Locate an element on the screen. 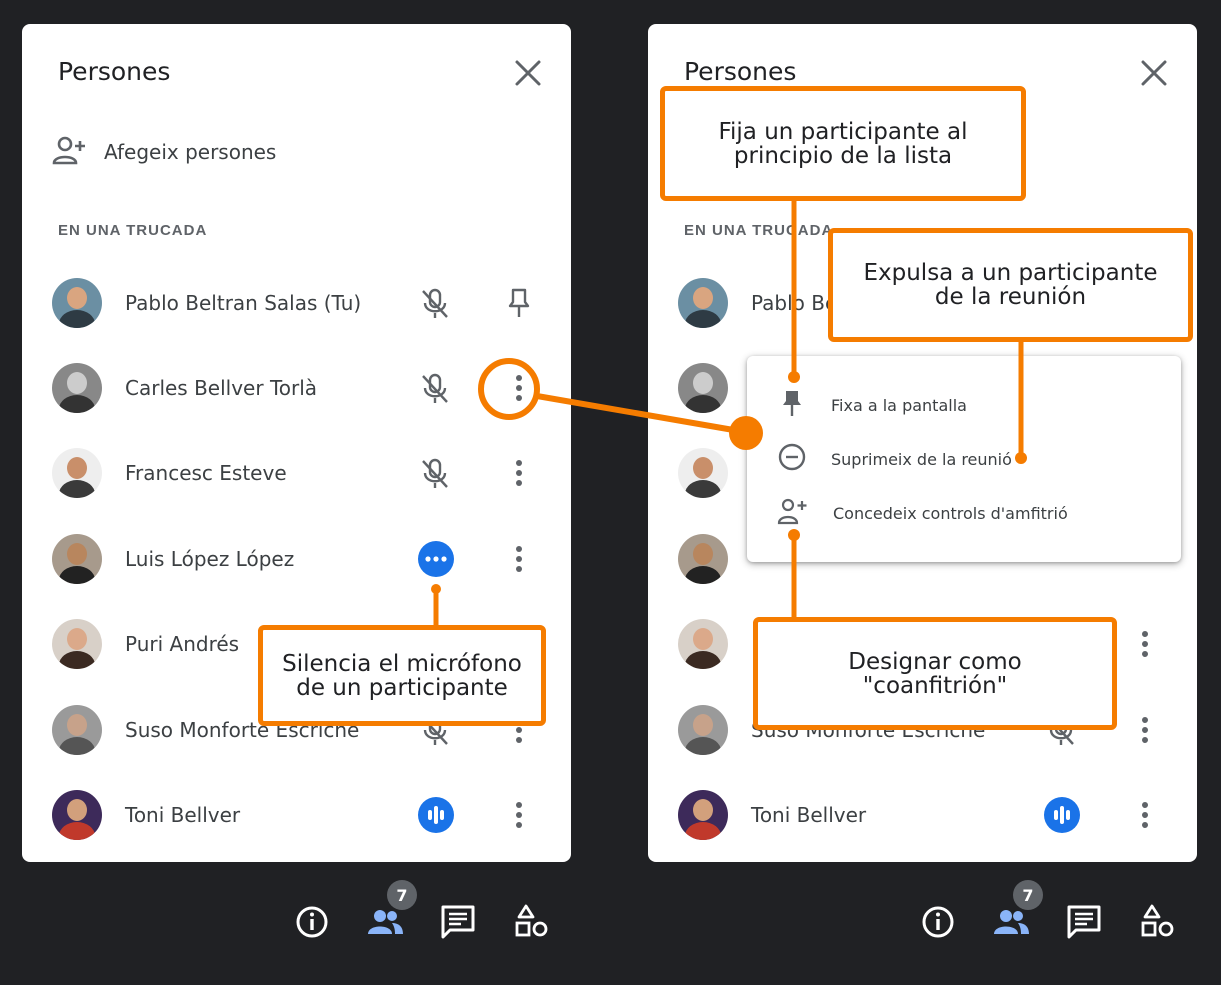 The height and width of the screenshot is (985, 1221). menu-item-label: Concedeix controls d'amfitrió is located at coordinates (950, 513).